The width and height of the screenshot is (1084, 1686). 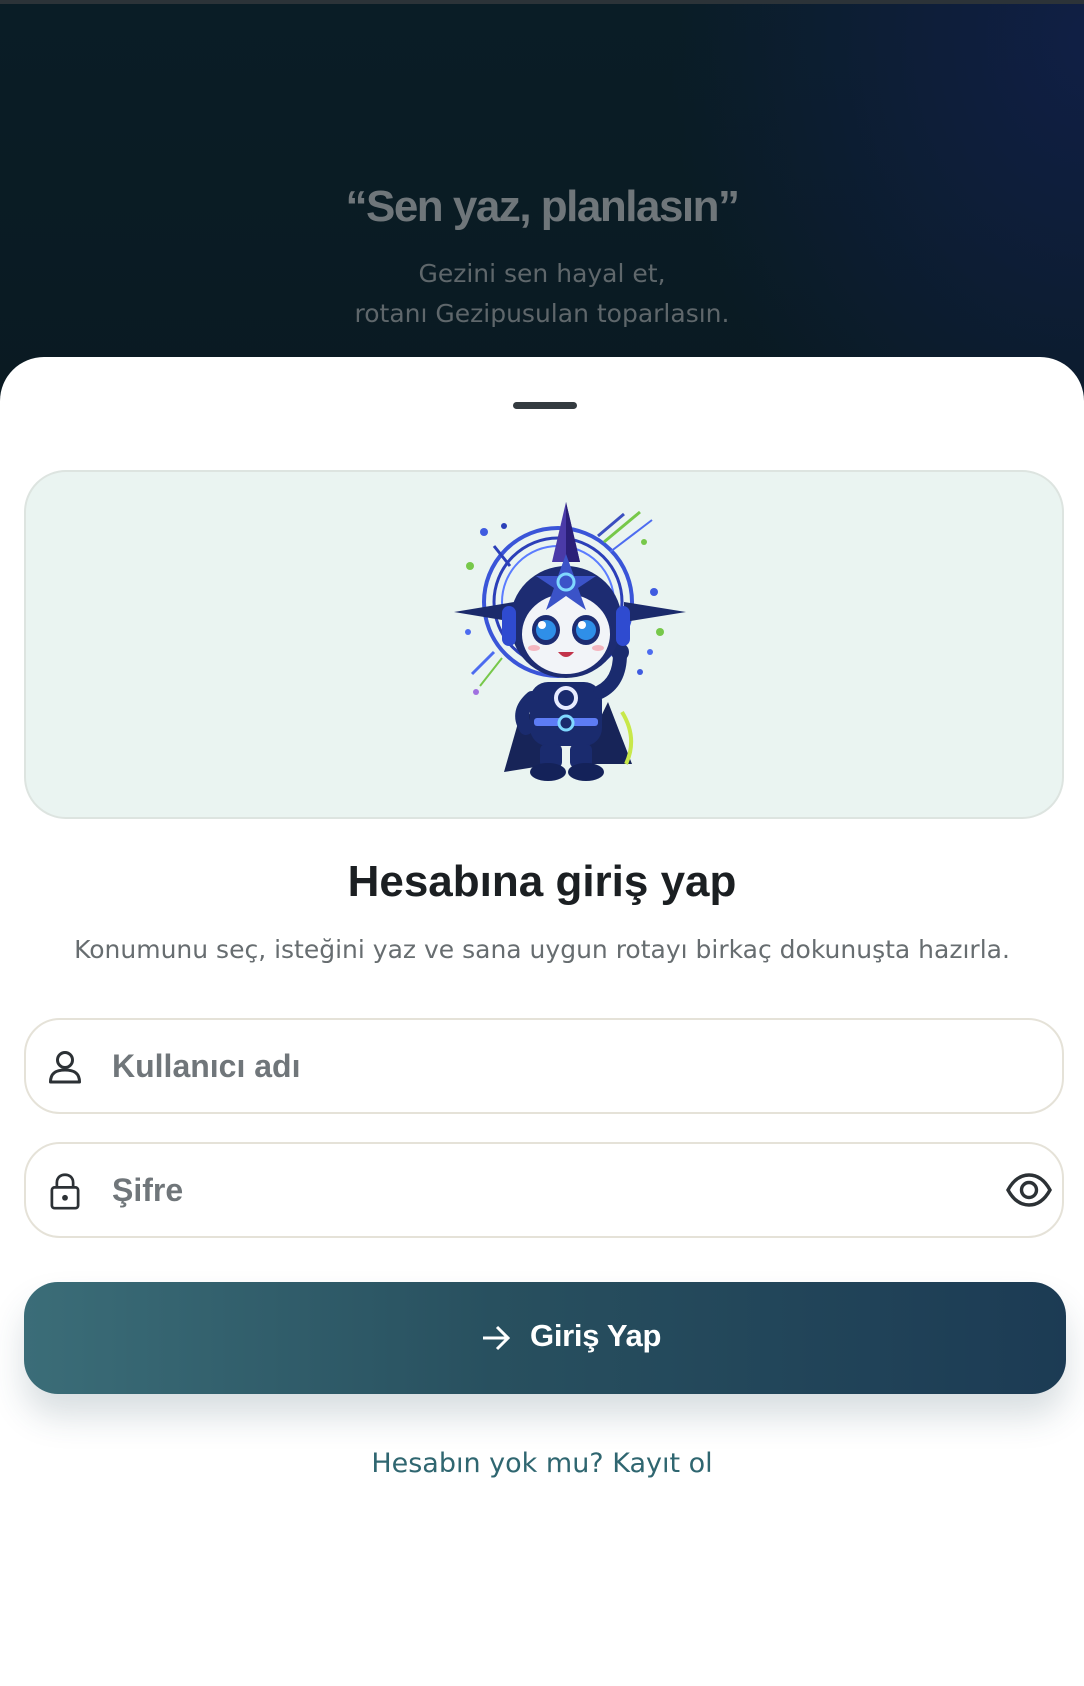 What do you see at coordinates (497, 1338) in the screenshot?
I see `arrow-right-icon` at bounding box center [497, 1338].